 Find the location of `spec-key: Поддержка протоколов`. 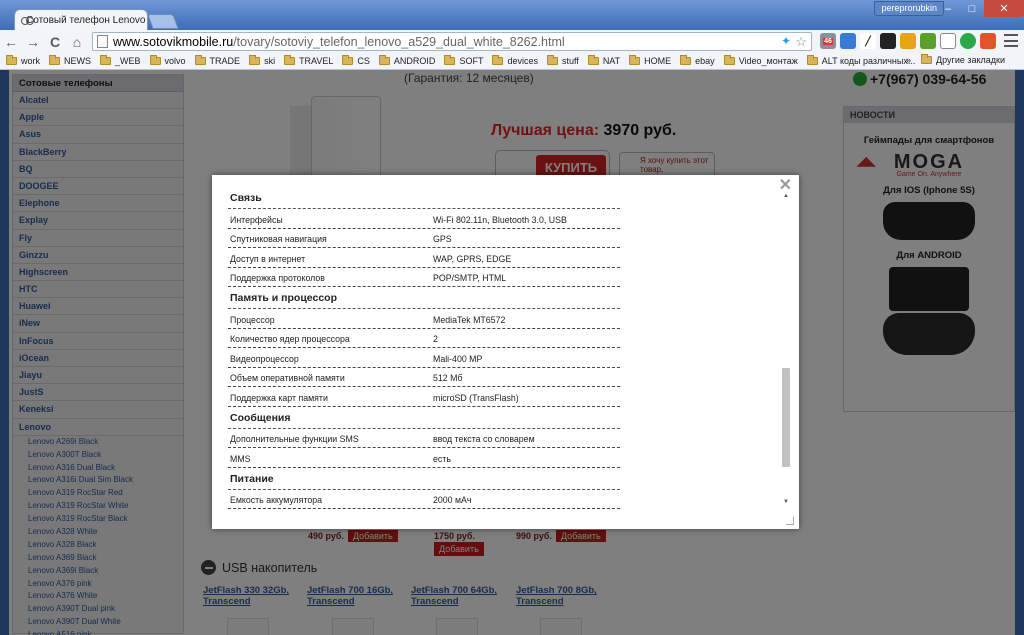

spec-key: Поддержка протоколов is located at coordinates (277, 278).